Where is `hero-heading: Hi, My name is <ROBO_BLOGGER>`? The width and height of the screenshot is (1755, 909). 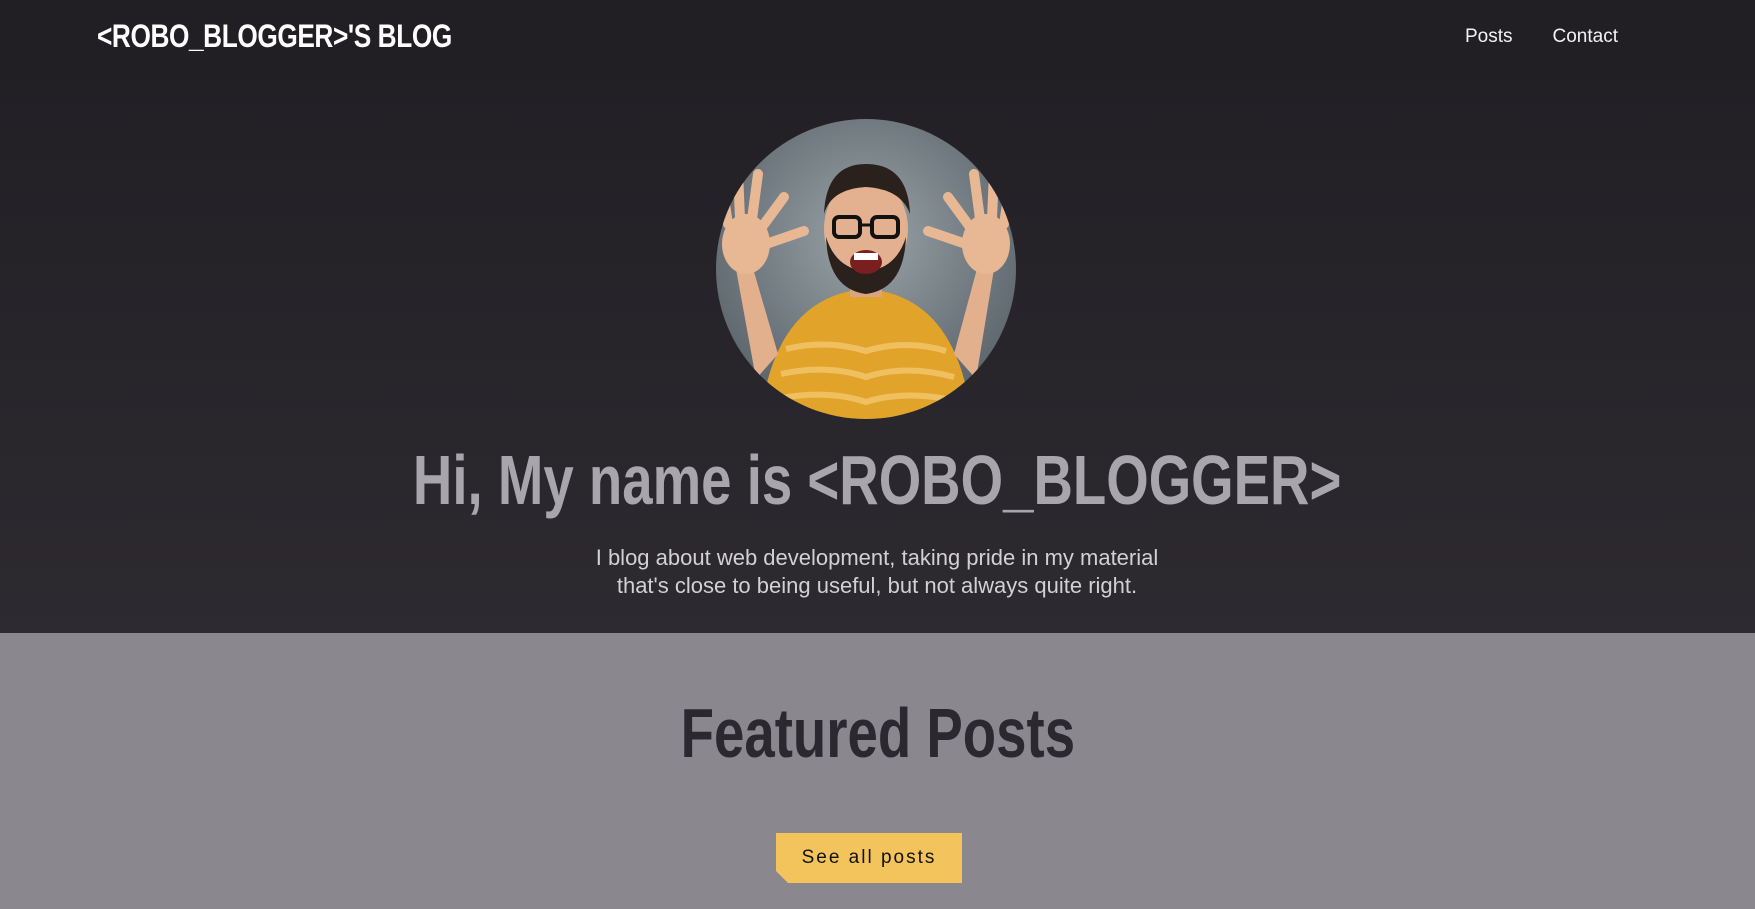 hero-heading: Hi, My name is <ROBO_BLOGGER> is located at coordinates (877, 480).